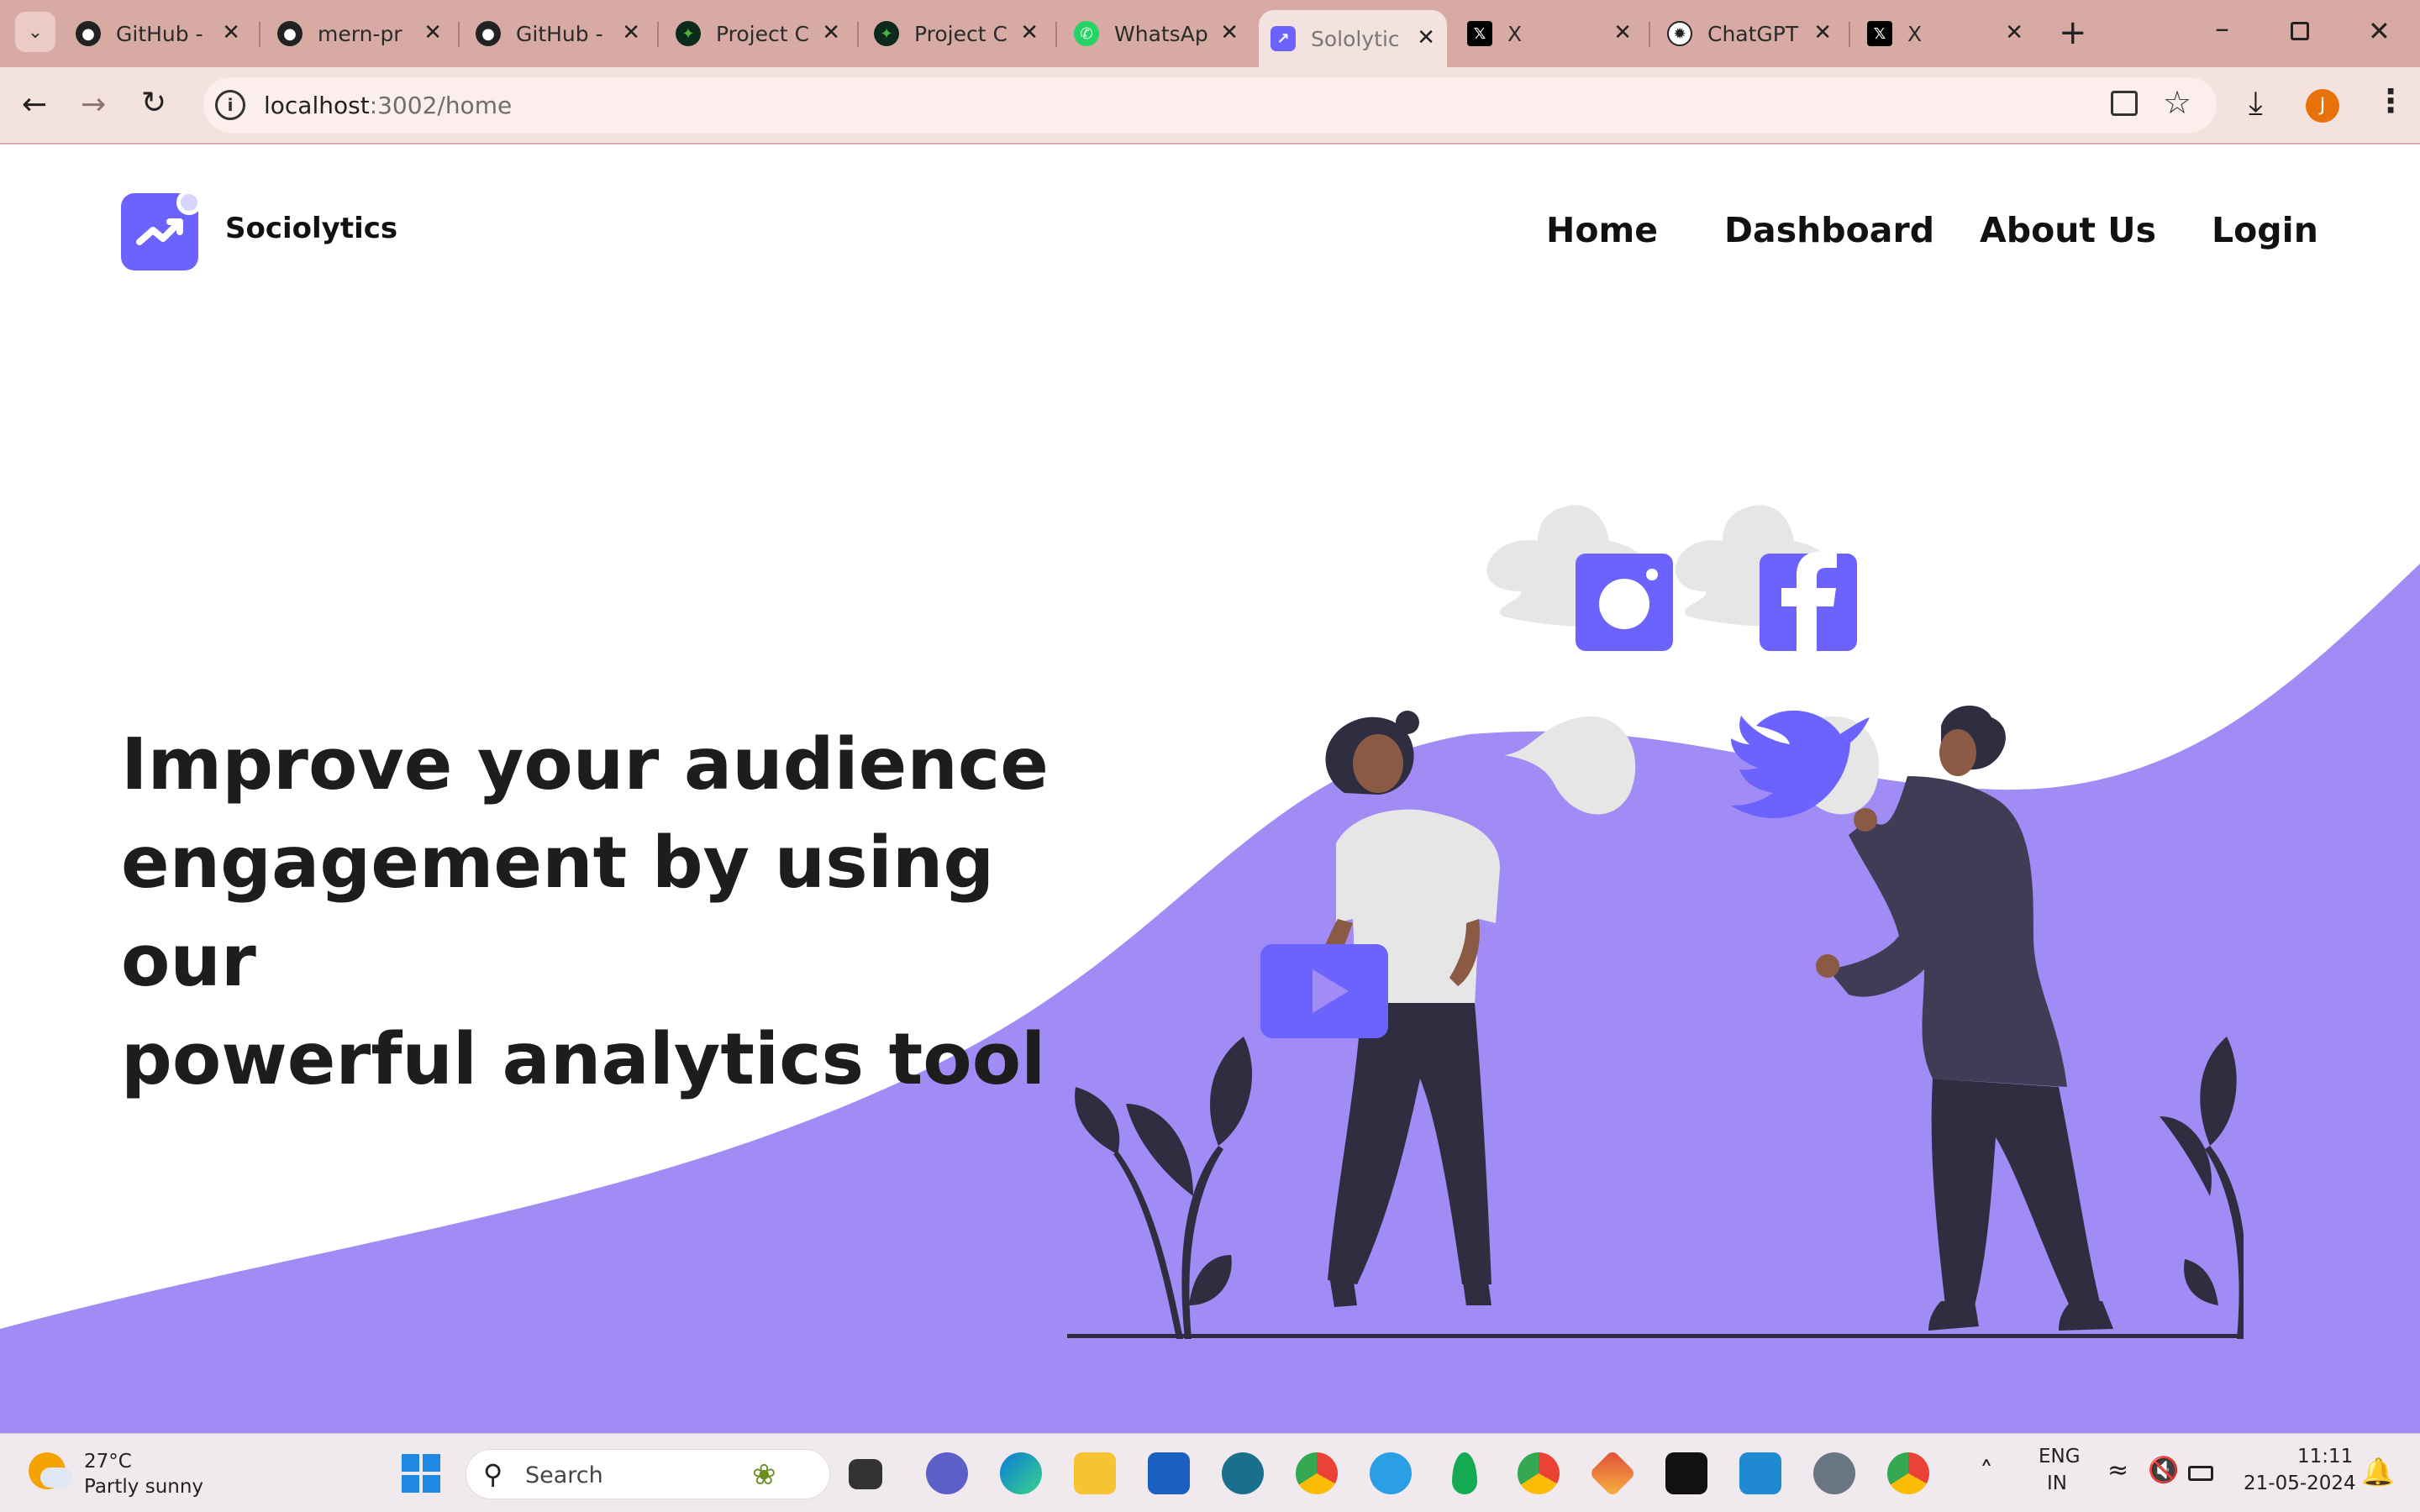  What do you see at coordinates (2201, 1473) in the screenshot?
I see `battery-icon` at bounding box center [2201, 1473].